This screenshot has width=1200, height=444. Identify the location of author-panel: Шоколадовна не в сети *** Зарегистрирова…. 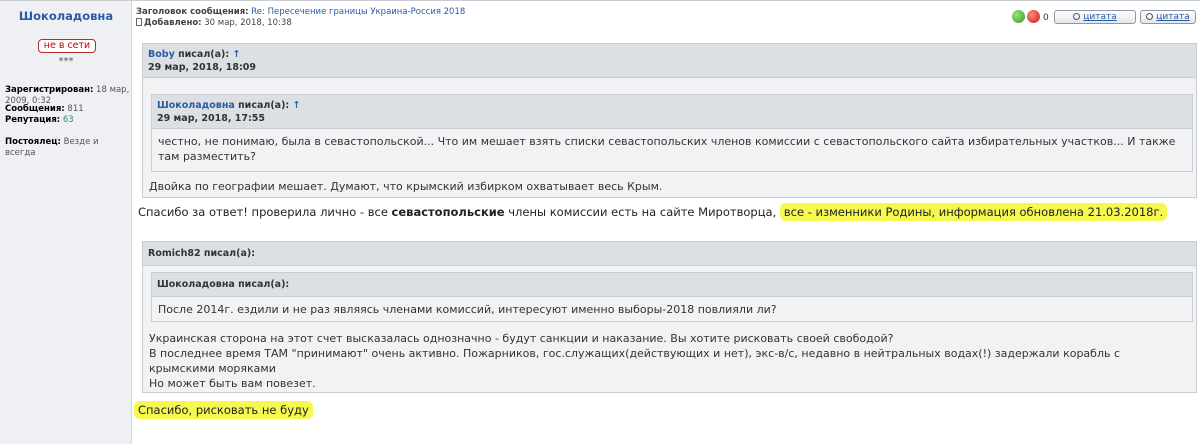
(66, 222).